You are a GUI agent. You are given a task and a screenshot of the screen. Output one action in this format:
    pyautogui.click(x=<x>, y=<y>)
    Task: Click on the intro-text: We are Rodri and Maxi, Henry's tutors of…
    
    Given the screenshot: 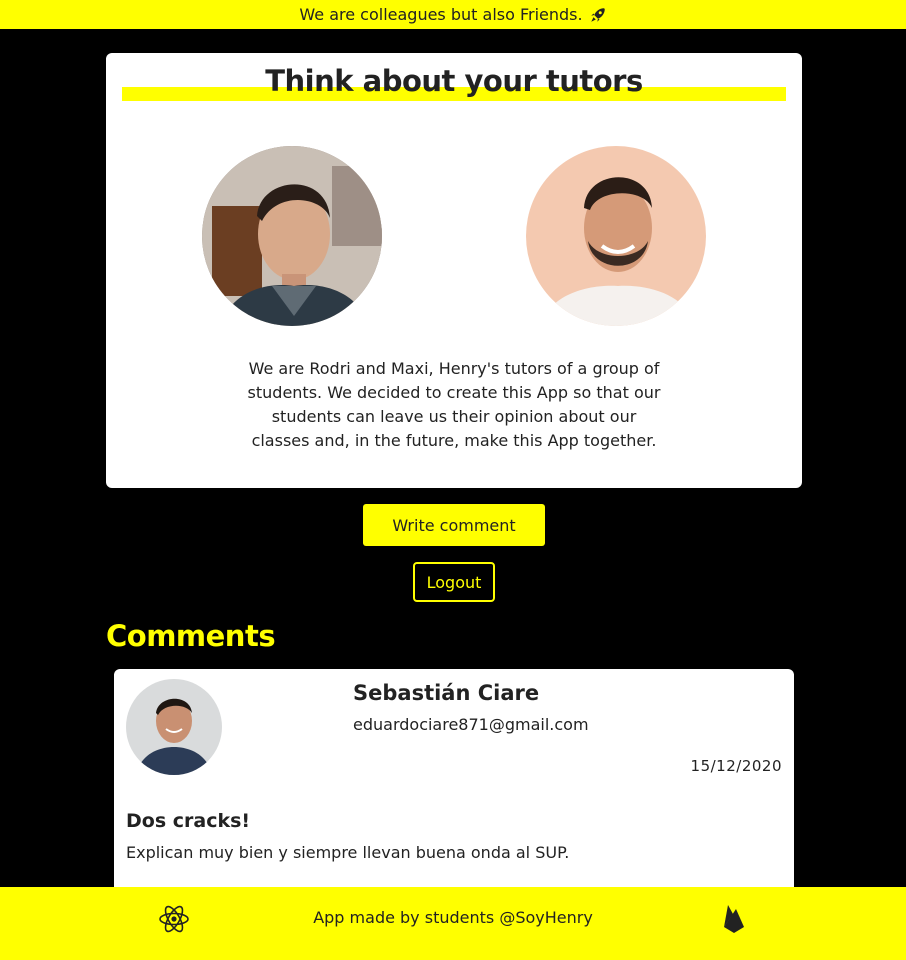 What is the action you would take?
    pyautogui.click(x=454, y=404)
    